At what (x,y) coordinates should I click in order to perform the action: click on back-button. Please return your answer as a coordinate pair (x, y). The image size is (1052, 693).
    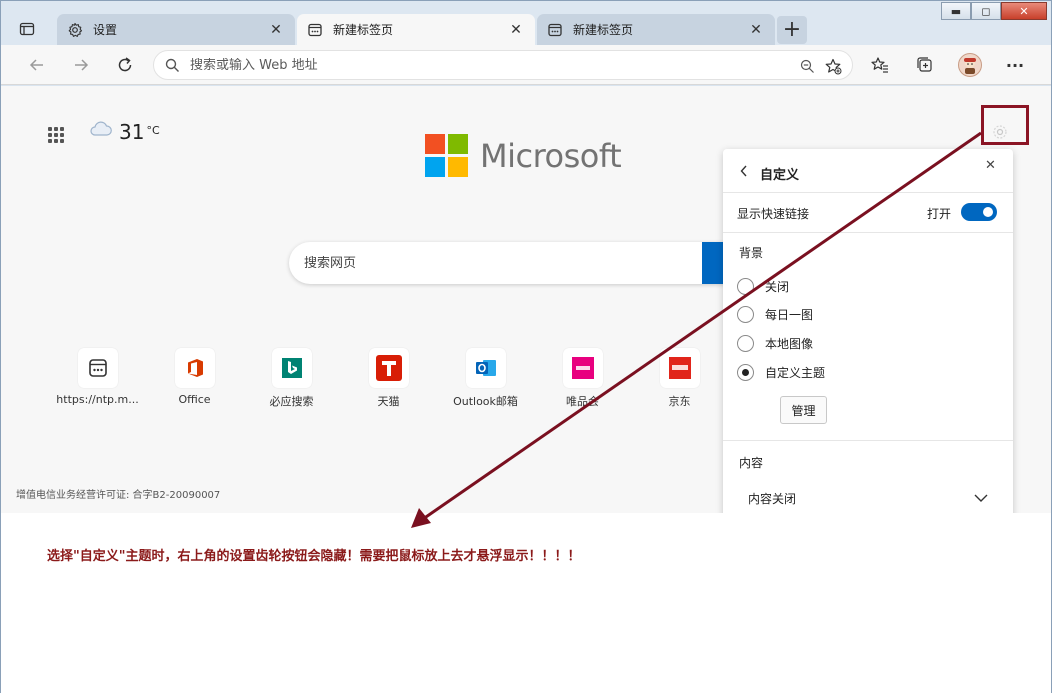
    Looking at the image, I should click on (37, 65).